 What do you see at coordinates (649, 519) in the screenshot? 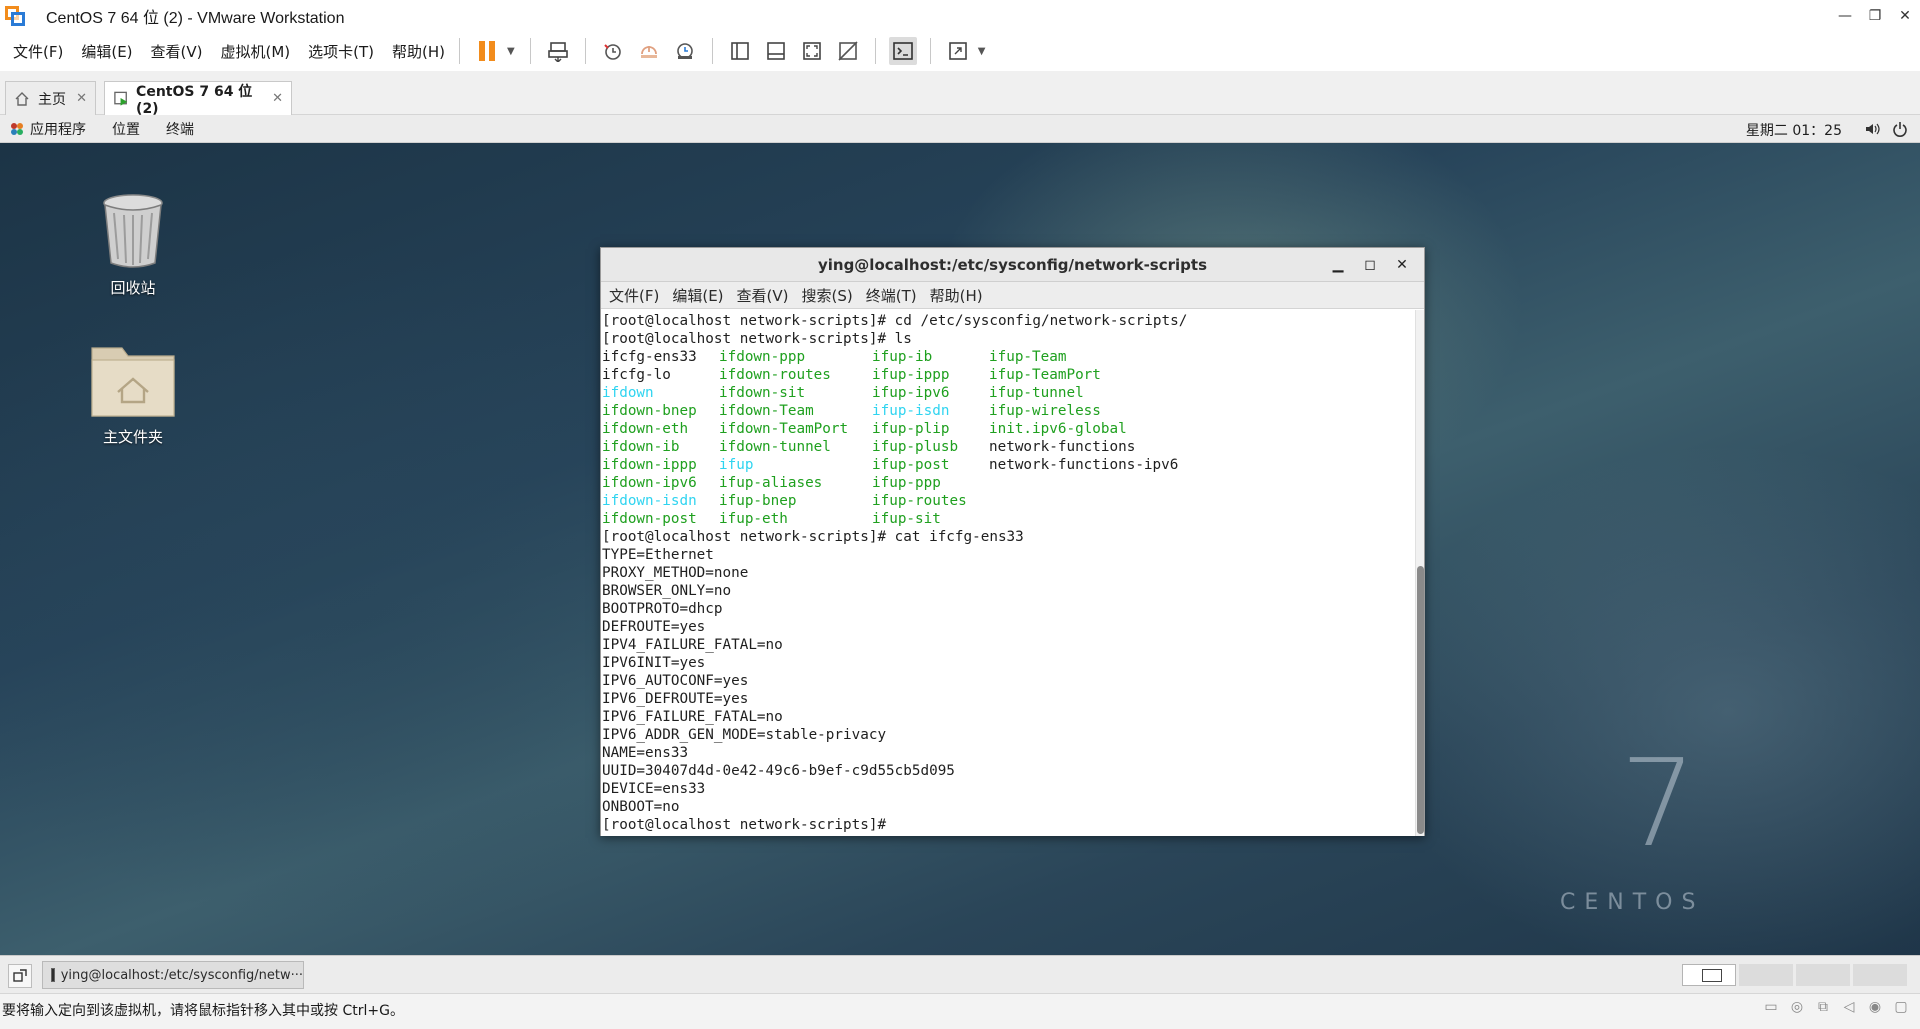
I see `ls-entry: ifdown-post` at bounding box center [649, 519].